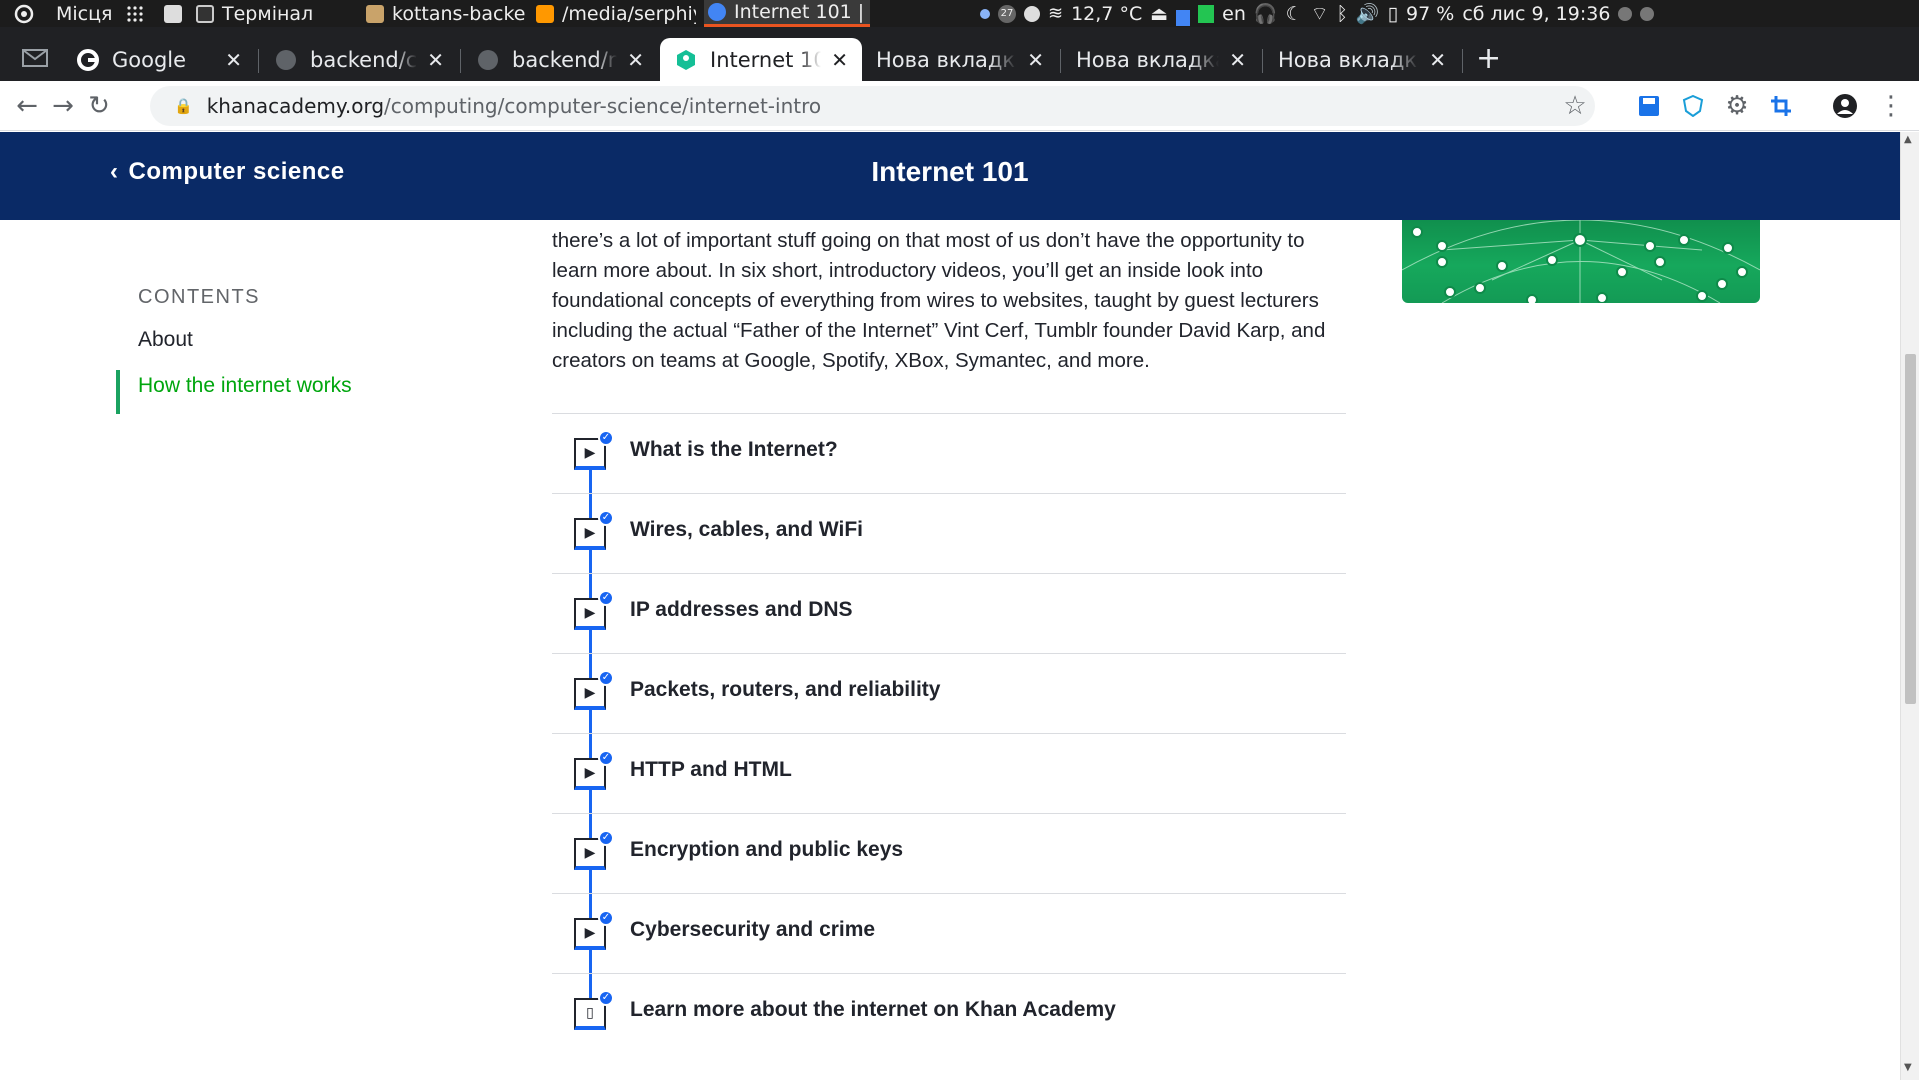  Describe the element at coordinates (359, 59) in the screenshot. I see `tab-github-content: backend/content✕` at that location.